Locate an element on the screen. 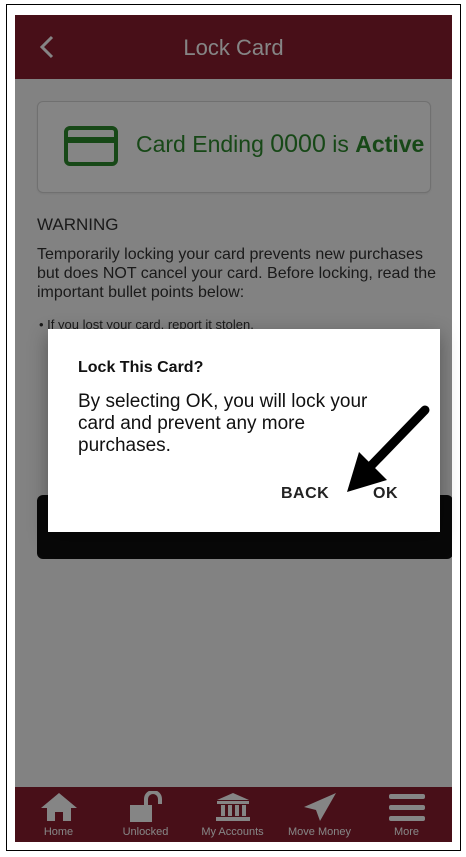  pointer-arrow-icon is located at coordinates (388, 448).